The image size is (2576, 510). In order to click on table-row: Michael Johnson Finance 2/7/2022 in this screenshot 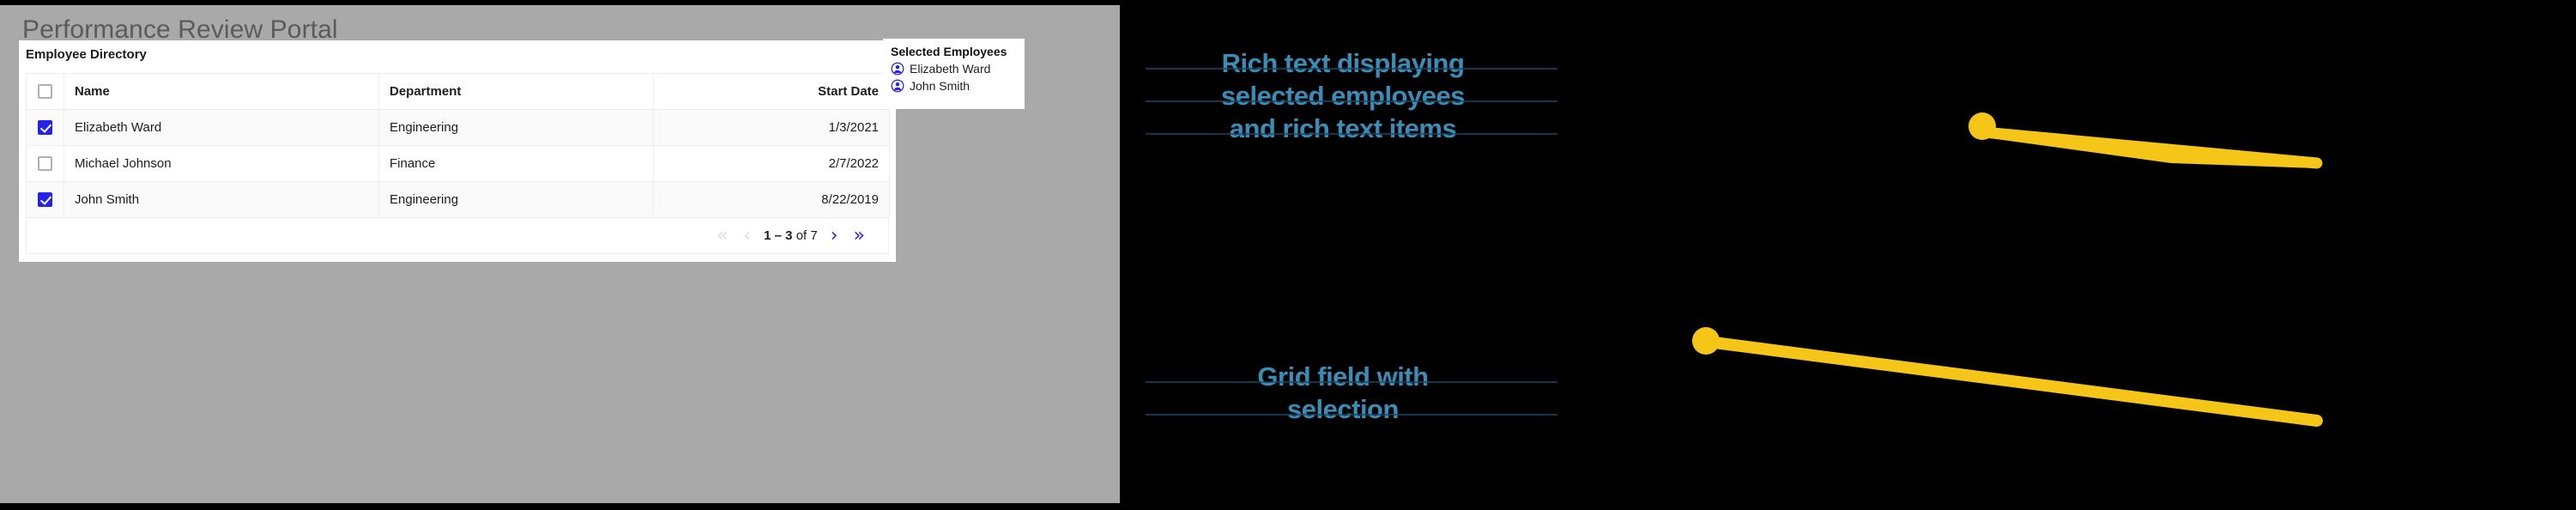, I will do `click(458, 163)`.